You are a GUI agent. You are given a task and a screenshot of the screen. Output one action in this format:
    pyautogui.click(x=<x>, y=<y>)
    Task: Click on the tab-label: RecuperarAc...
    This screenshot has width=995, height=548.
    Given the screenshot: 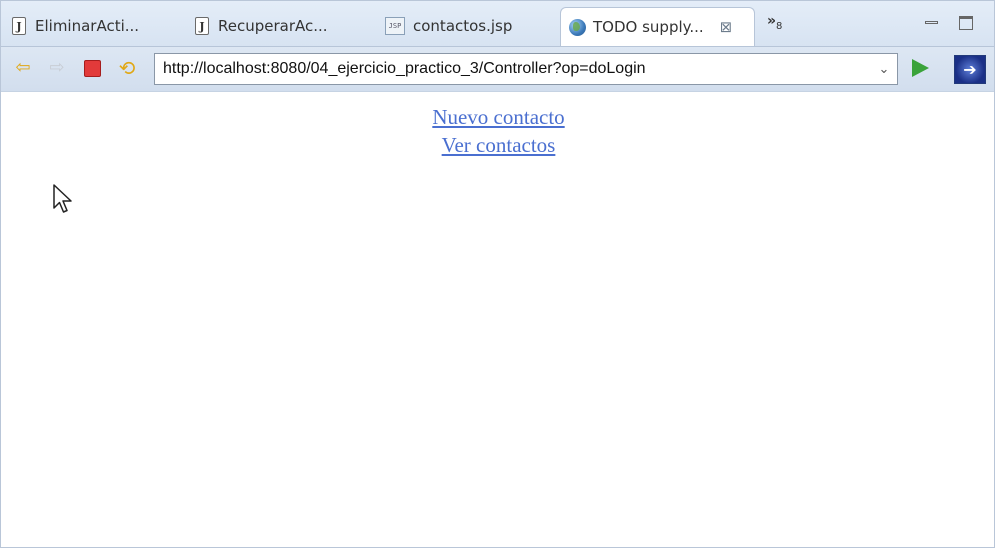 What is the action you would take?
    pyautogui.click(x=273, y=26)
    